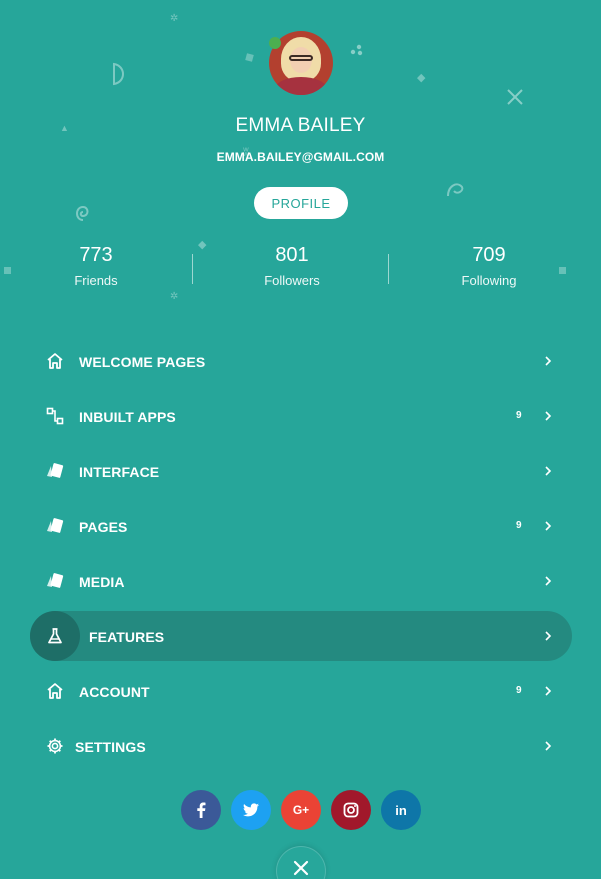 The width and height of the screenshot is (601, 879). What do you see at coordinates (300, 691) in the screenshot?
I see `menu-item-account: ACCOUNT 9` at bounding box center [300, 691].